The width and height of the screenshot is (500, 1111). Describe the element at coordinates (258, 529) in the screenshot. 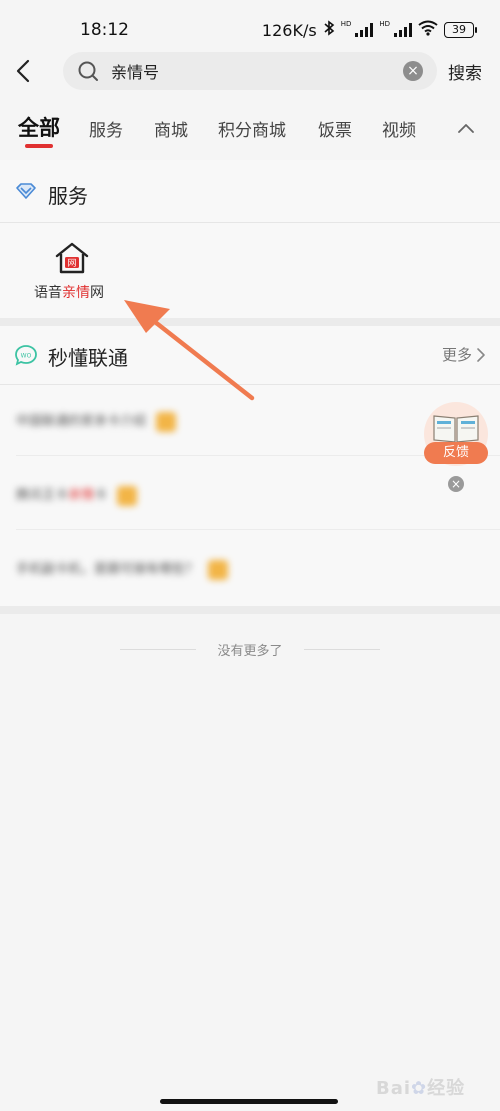

I see `row-separator` at that location.